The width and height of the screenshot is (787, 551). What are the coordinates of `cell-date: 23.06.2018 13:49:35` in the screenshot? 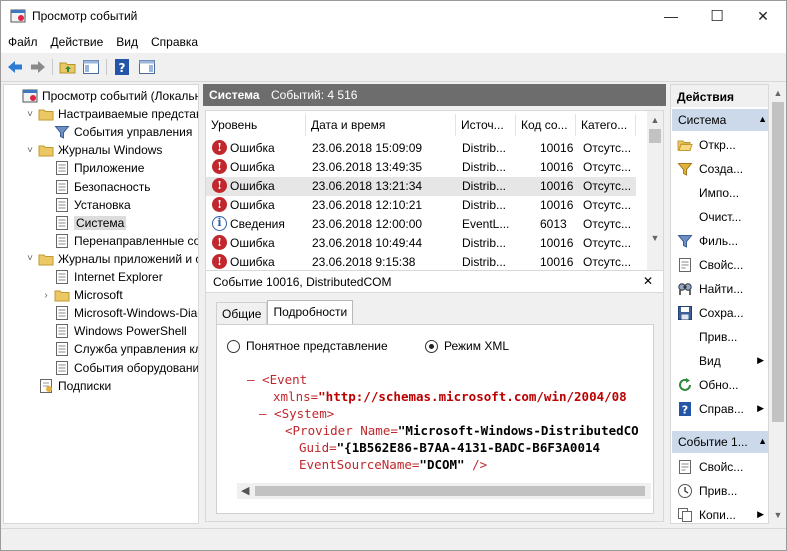 It's located at (367, 167).